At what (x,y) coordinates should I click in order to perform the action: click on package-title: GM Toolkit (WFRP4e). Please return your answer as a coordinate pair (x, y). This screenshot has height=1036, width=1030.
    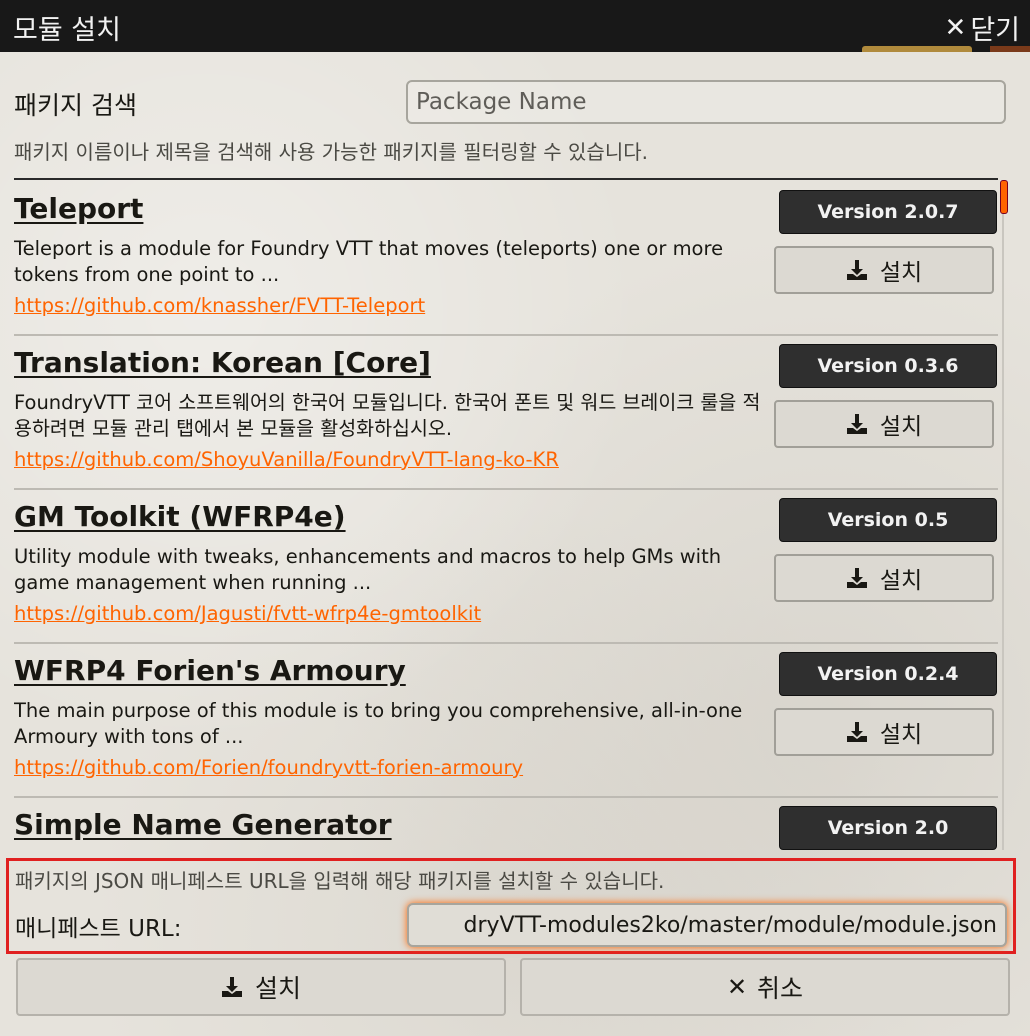
    Looking at the image, I should click on (180, 516).